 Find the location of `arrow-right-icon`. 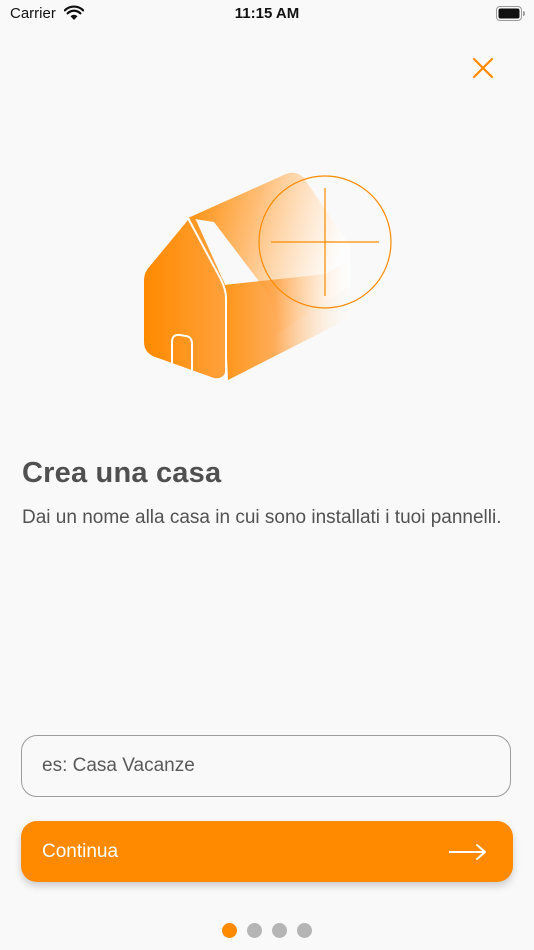

arrow-right-icon is located at coordinates (467, 851).